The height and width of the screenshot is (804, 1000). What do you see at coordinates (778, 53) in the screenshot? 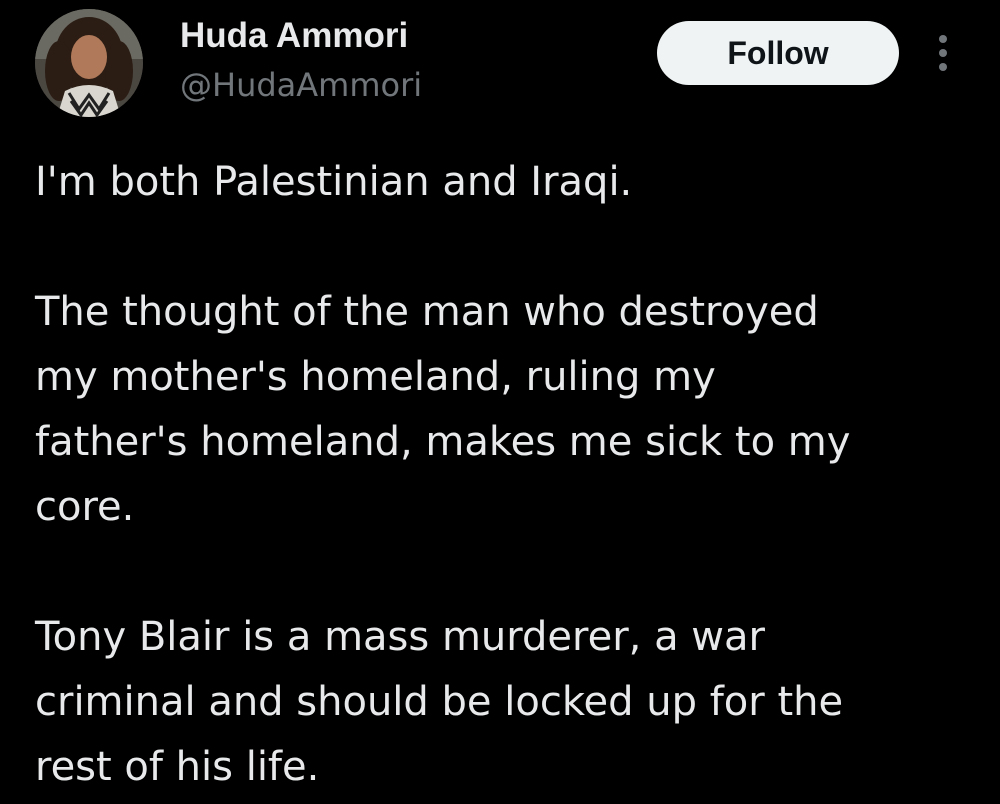
I see `follow-button: Follow` at bounding box center [778, 53].